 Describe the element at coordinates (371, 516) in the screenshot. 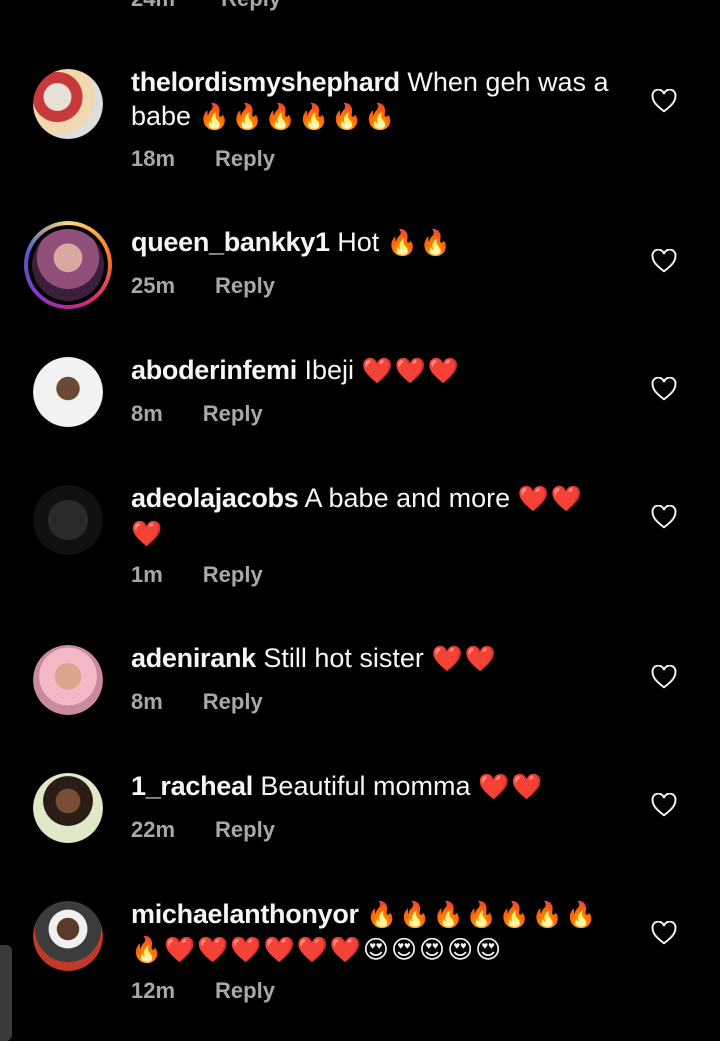

I see `comment-text: adeolajacobs A babe and more ❤️❤️❤️` at that location.